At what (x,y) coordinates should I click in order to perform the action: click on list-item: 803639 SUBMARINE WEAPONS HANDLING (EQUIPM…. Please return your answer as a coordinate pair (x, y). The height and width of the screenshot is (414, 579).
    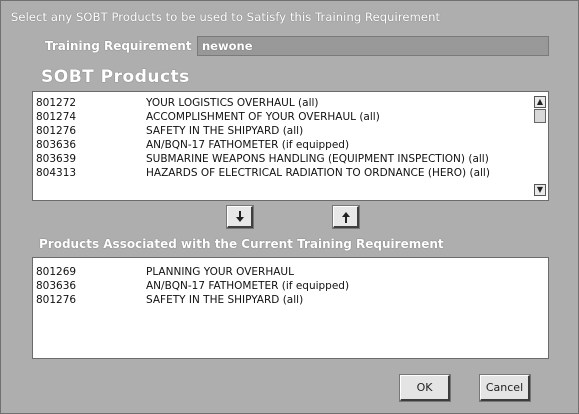
    Looking at the image, I should click on (290, 159).